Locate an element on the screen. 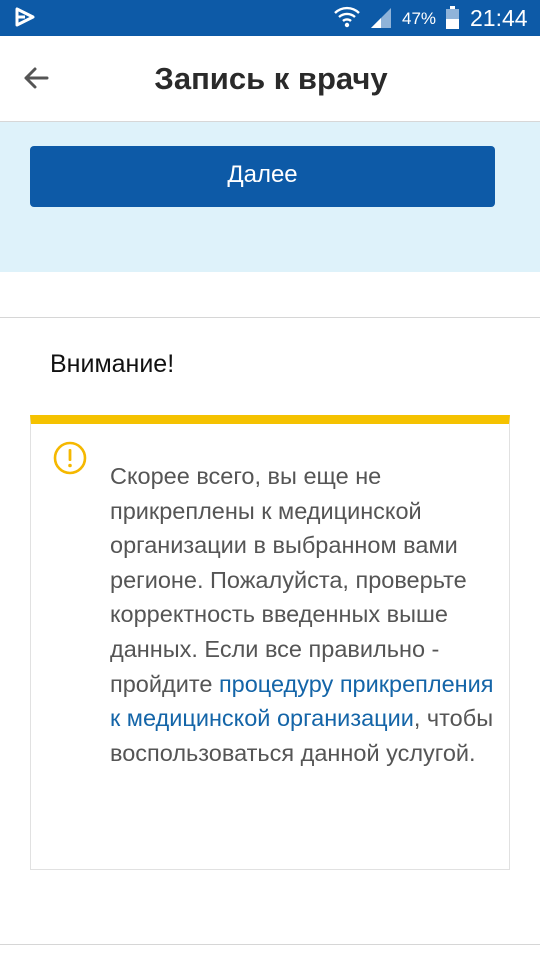  battery-percentage: 47% is located at coordinates (419, 18).